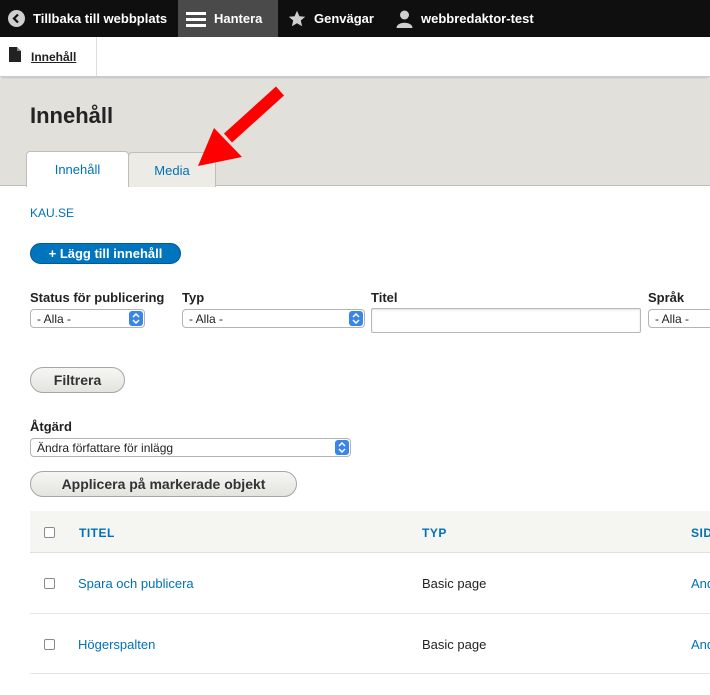 The image size is (710, 695). What do you see at coordinates (105, 253) in the screenshot?
I see `add-content-button: + Lägg till innehåll` at bounding box center [105, 253].